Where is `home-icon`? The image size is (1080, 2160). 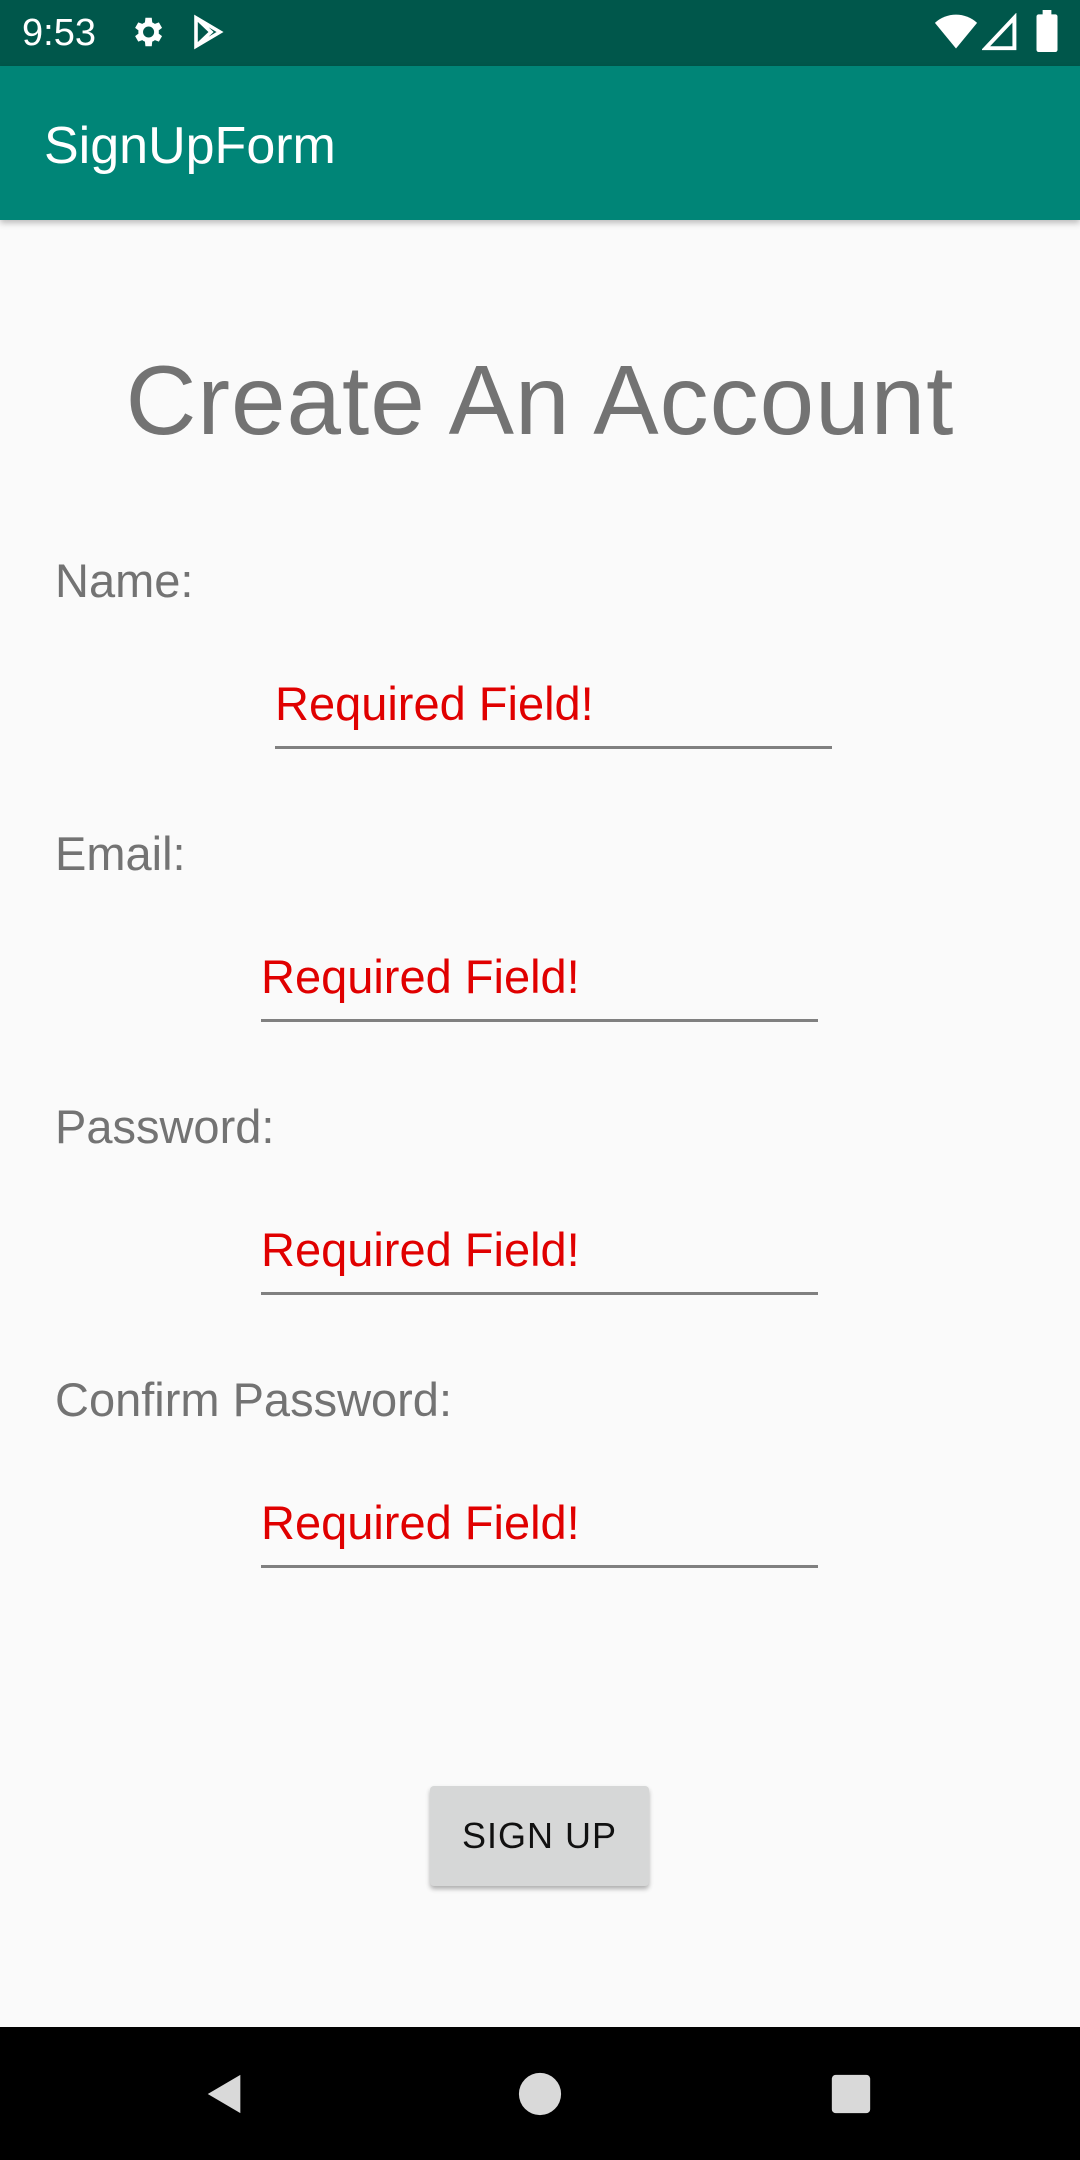 home-icon is located at coordinates (540, 2096).